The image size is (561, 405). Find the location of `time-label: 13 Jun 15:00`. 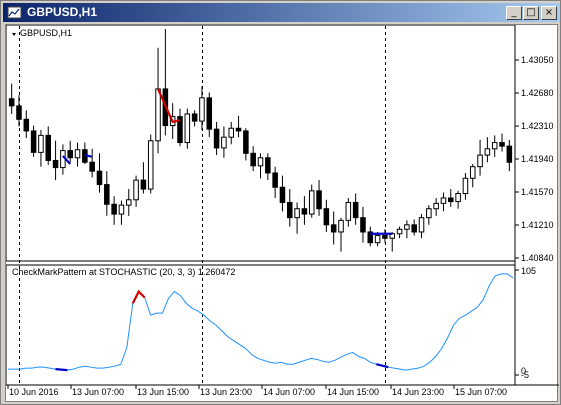

time-label: 13 Jun 15:00 is located at coordinates (163, 392).